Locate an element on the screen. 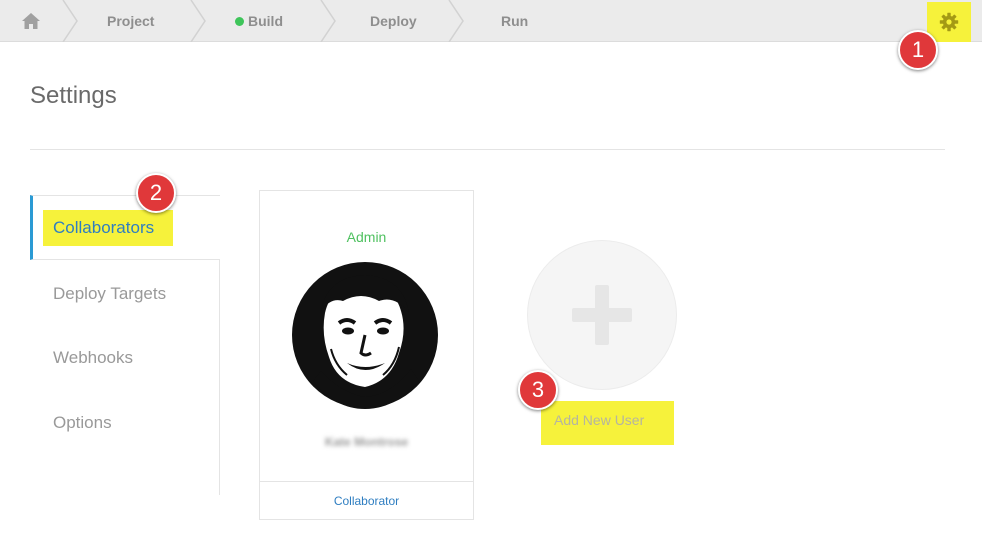 Image resolution: width=982 pixels, height=550 pixels. breadcrumb-run: Run is located at coordinates (514, 21).